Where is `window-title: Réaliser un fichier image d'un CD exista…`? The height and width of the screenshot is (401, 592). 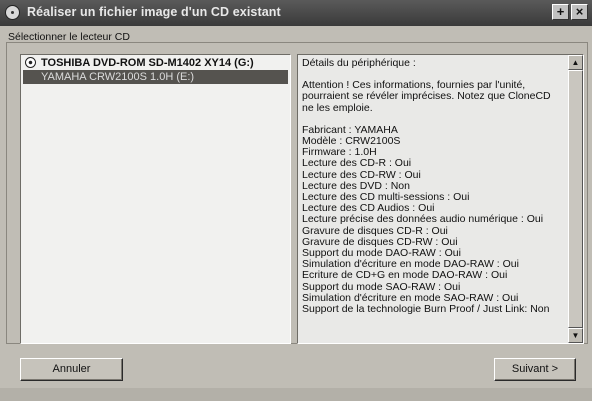
window-title: Réaliser un fichier image d'un CD exista… is located at coordinates (154, 12).